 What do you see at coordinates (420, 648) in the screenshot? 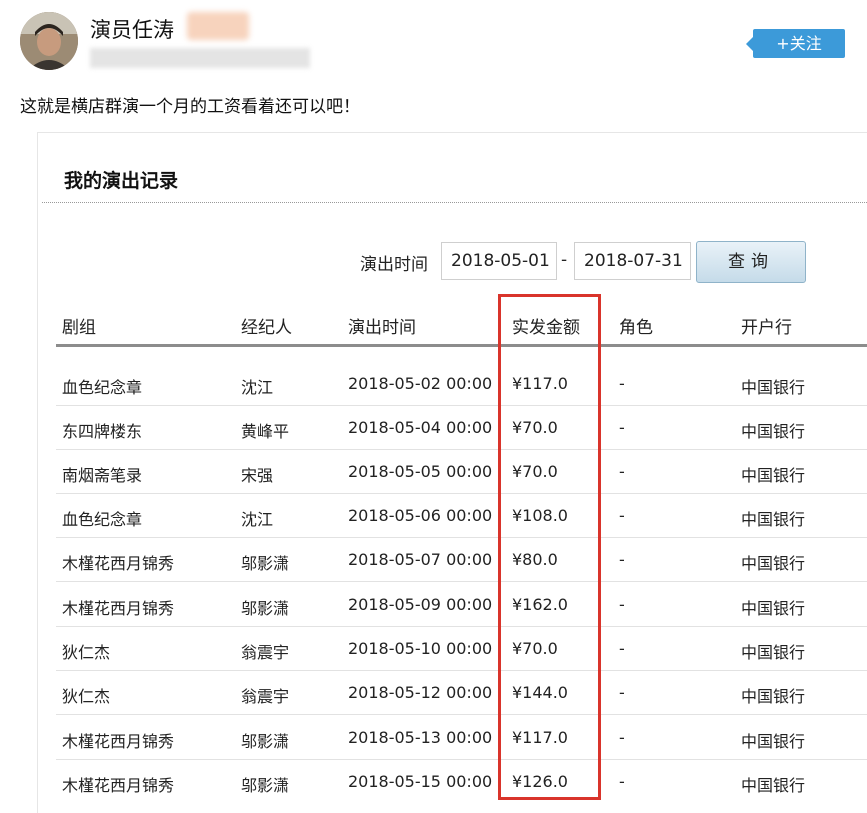
I see `cell-time: 2018-05-10 00:00` at bounding box center [420, 648].